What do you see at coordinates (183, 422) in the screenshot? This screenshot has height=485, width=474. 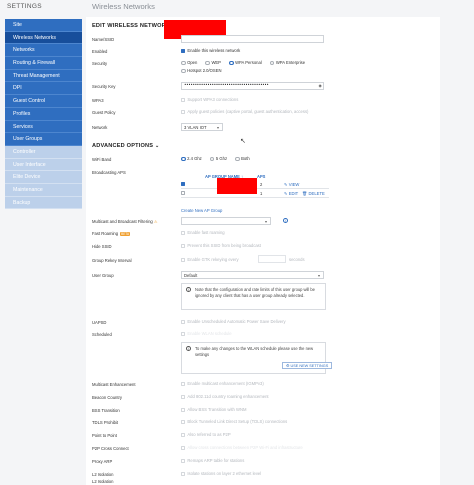 I see `tdls-checkbox` at bounding box center [183, 422].